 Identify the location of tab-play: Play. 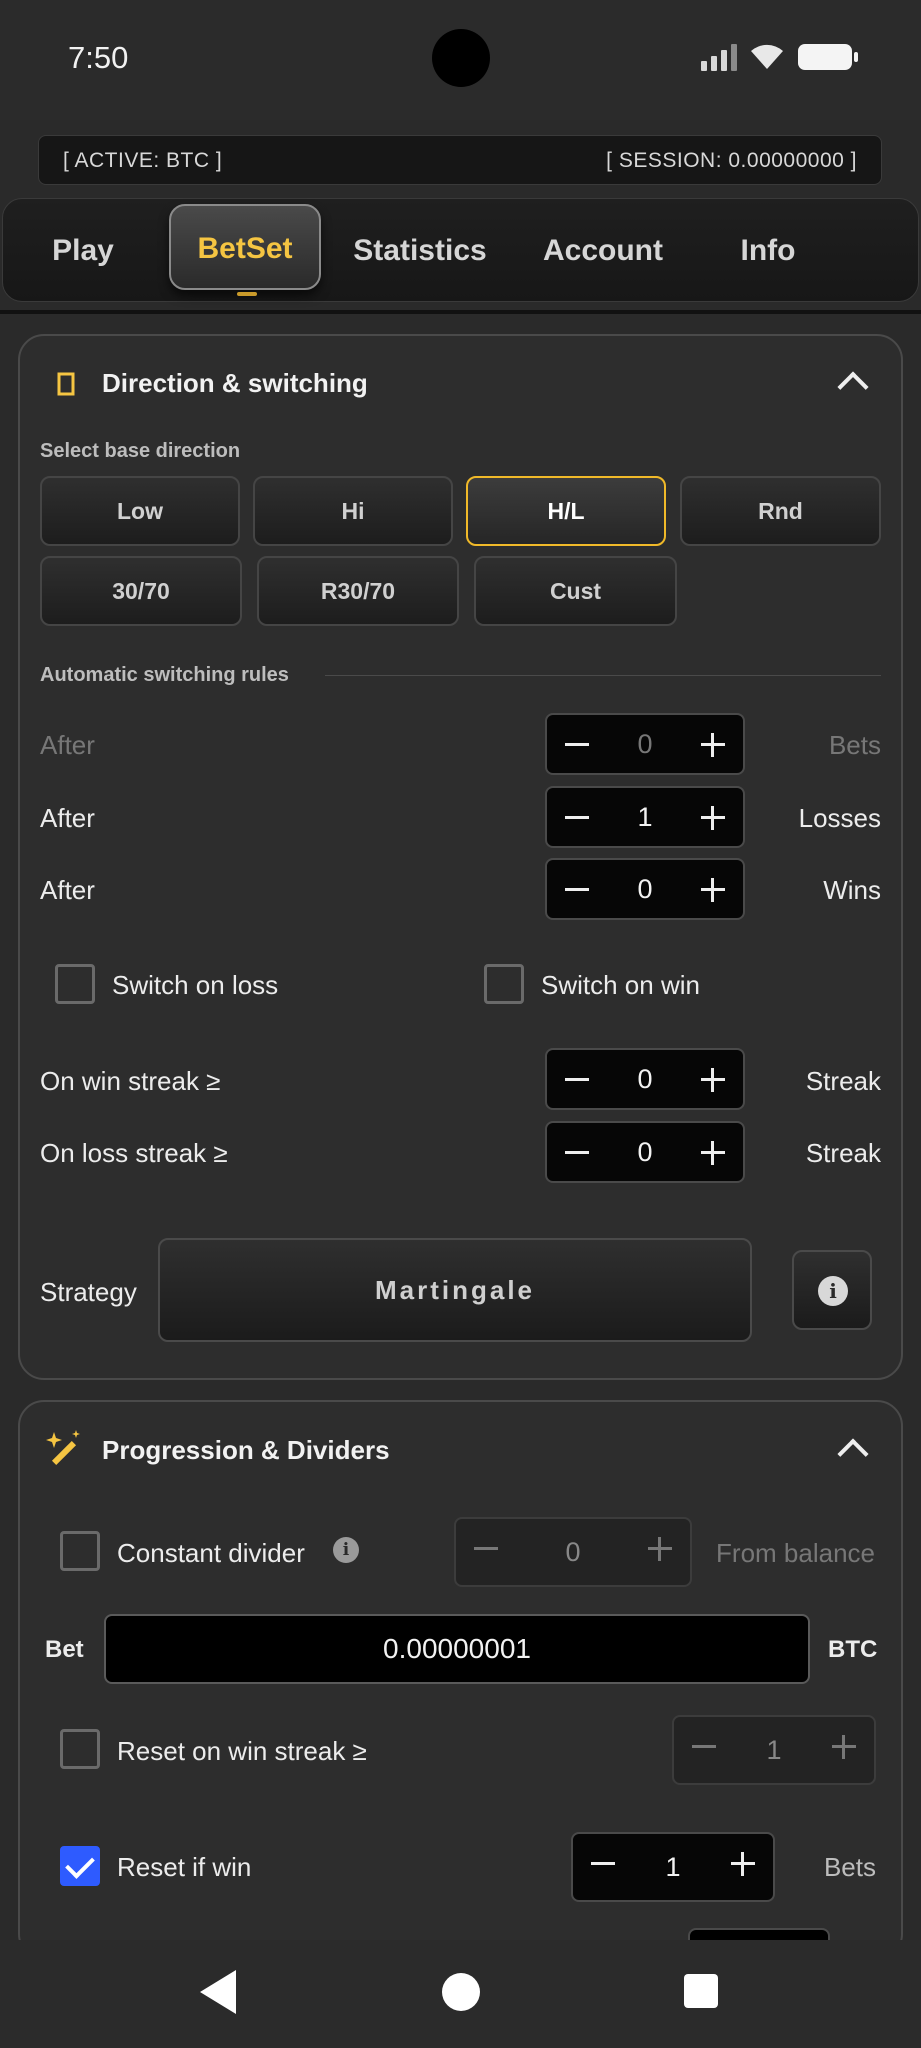
(83, 251).